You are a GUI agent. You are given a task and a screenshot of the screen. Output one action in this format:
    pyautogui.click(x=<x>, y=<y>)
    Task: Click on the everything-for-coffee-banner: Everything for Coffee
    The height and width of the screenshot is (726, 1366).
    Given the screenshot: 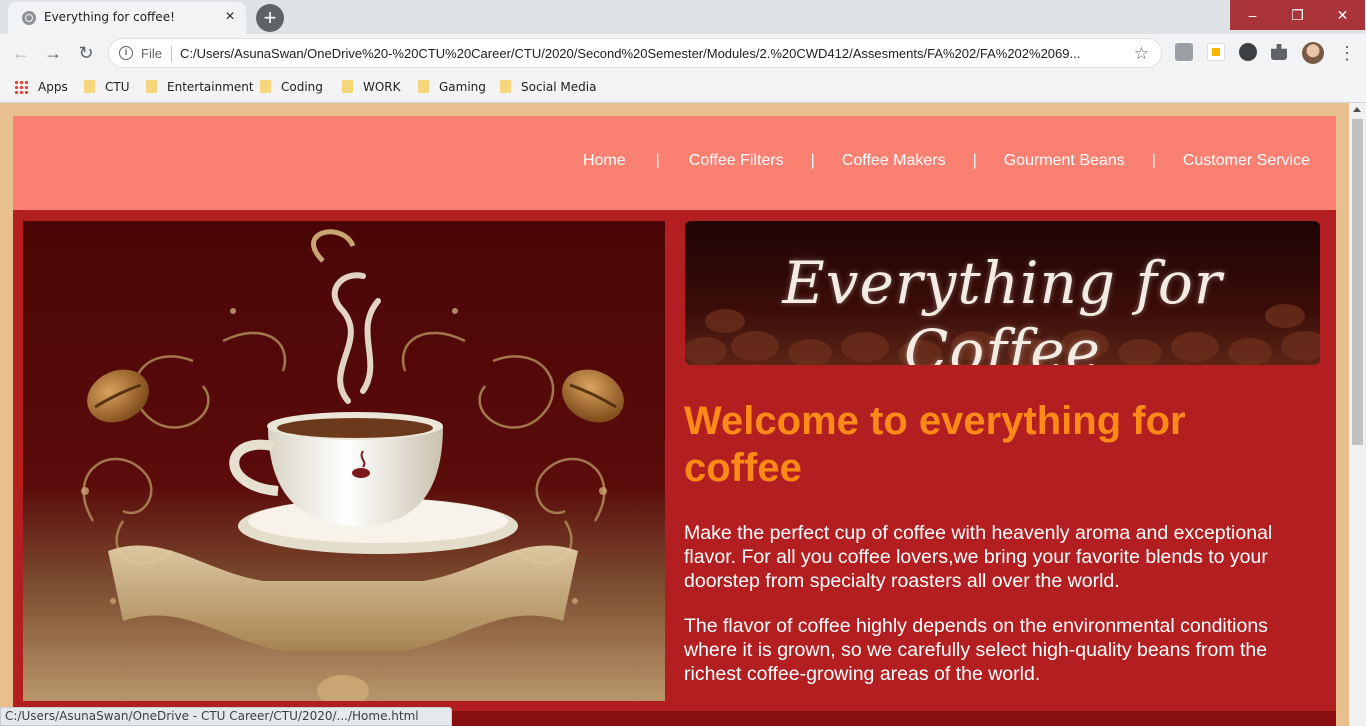 What is the action you would take?
    pyautogui.click(x=1002, y=293)
    